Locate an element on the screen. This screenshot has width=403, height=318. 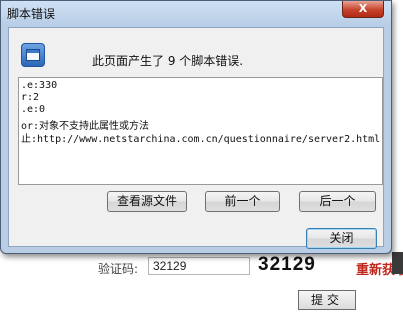
close-button: 关闭 is located at coordinates (341, 238).